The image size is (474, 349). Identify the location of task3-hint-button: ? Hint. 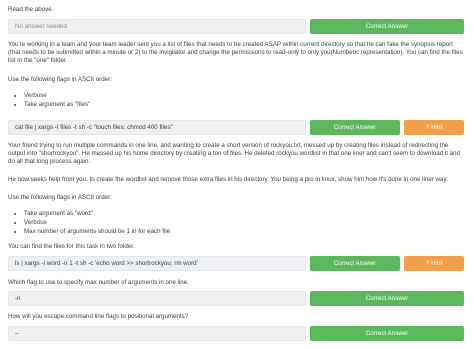
(434, 263).